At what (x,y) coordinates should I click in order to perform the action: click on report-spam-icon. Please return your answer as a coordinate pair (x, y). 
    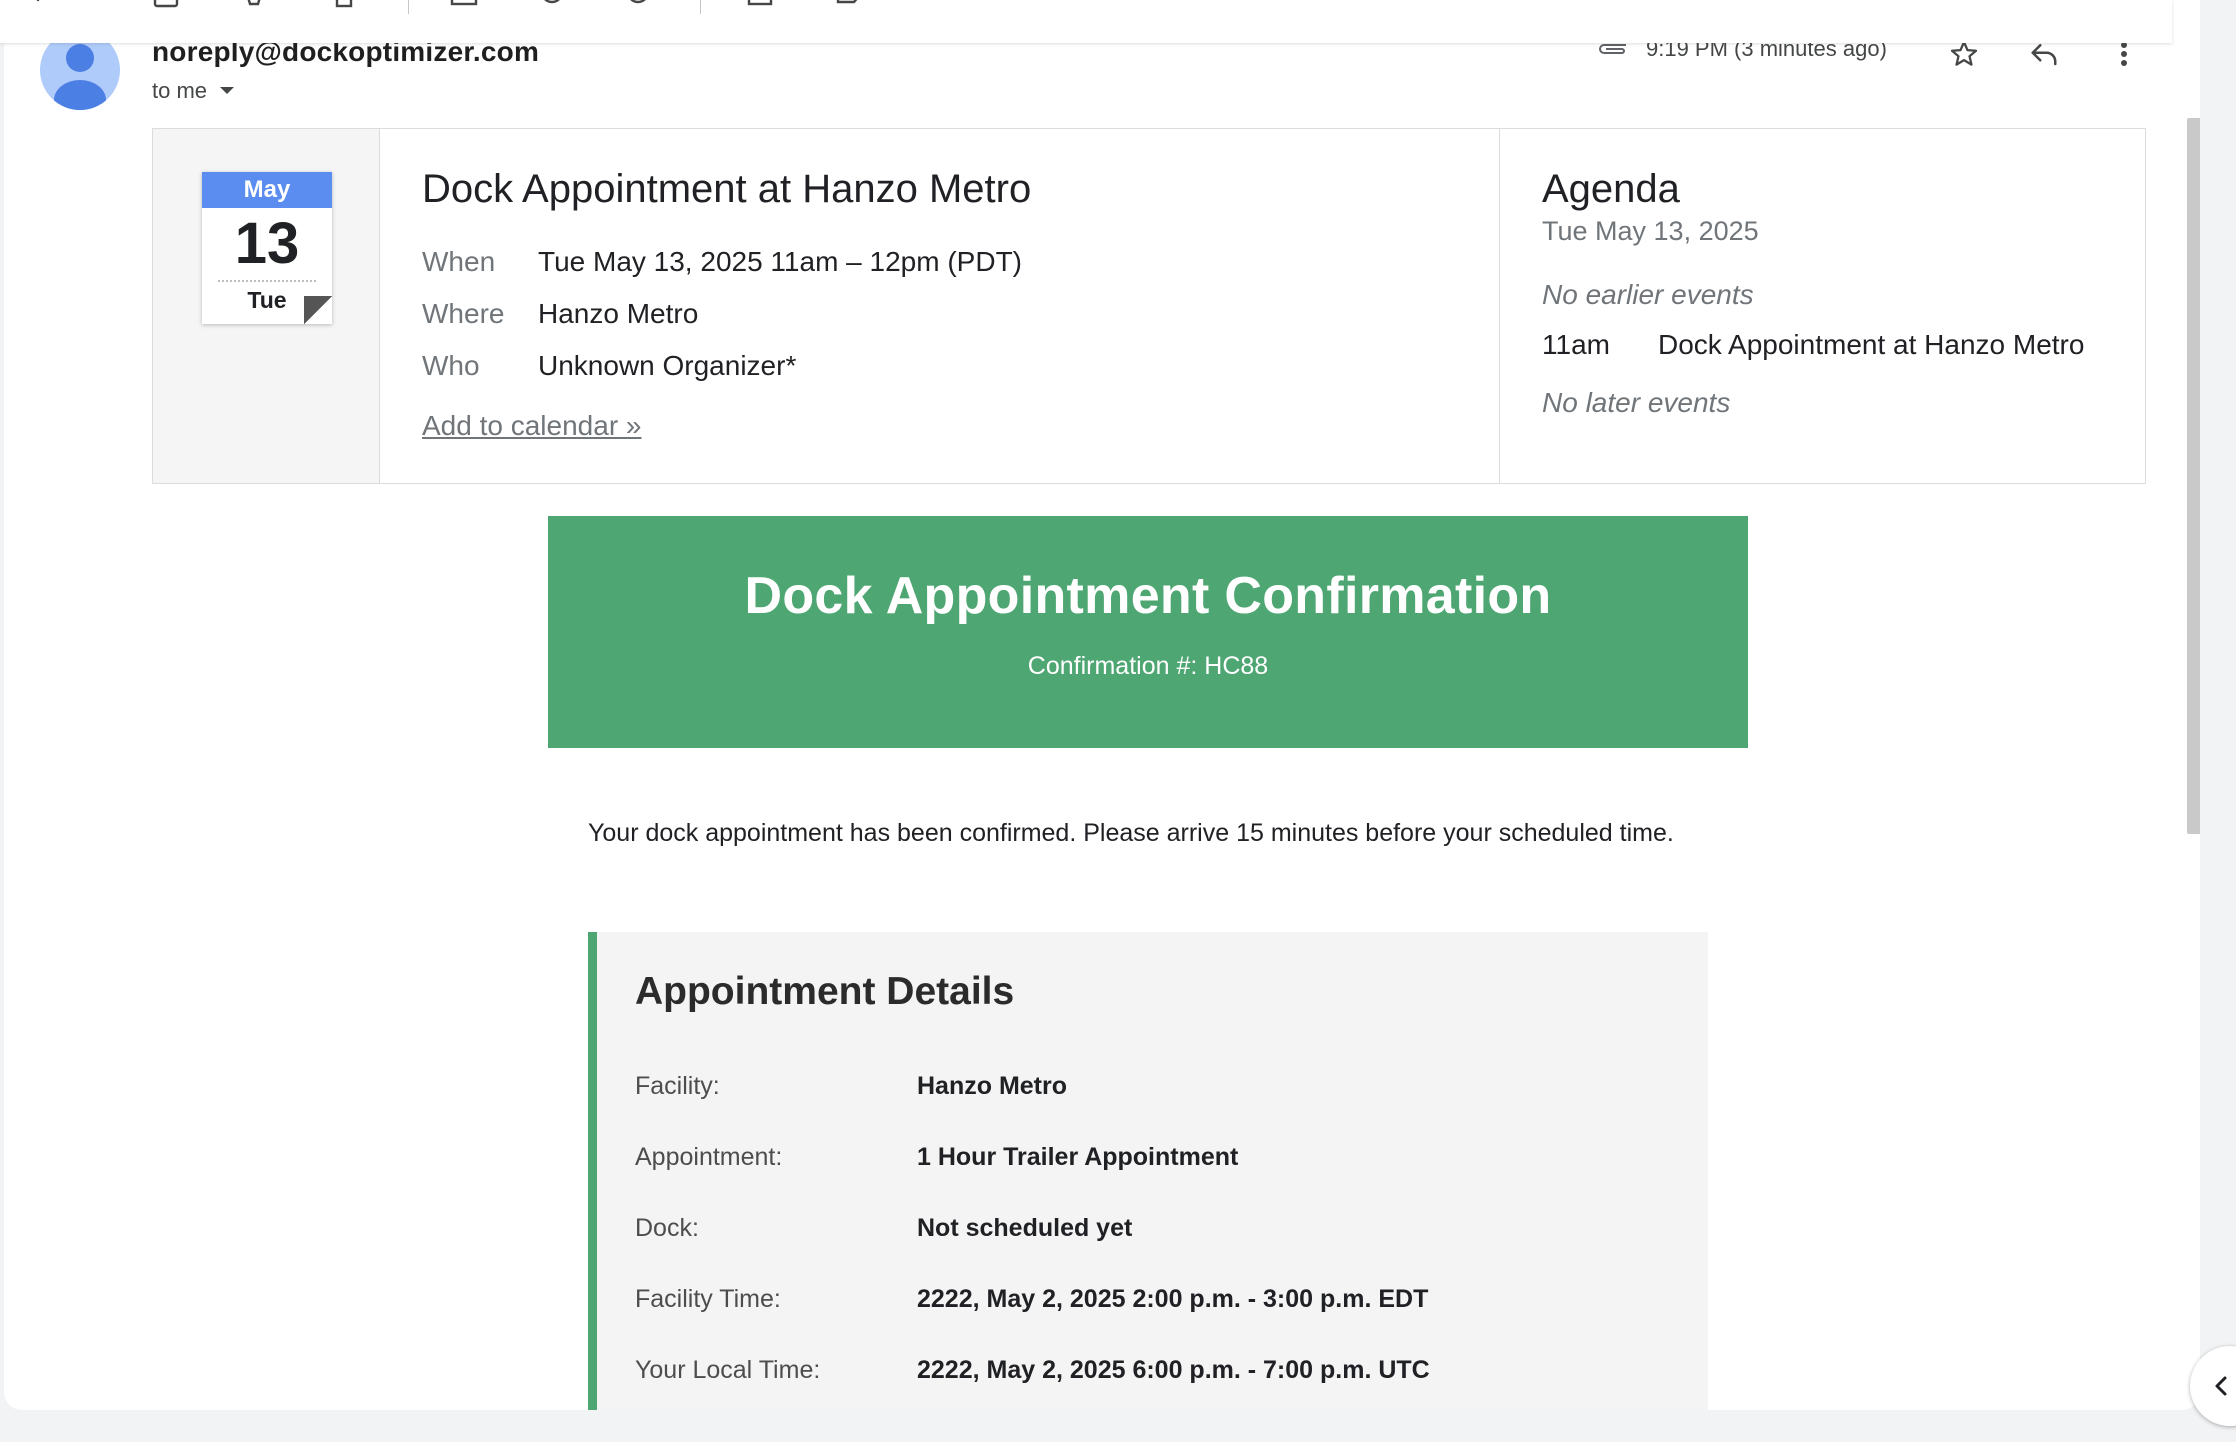
    Looking at the image, I should click on (254, 5).